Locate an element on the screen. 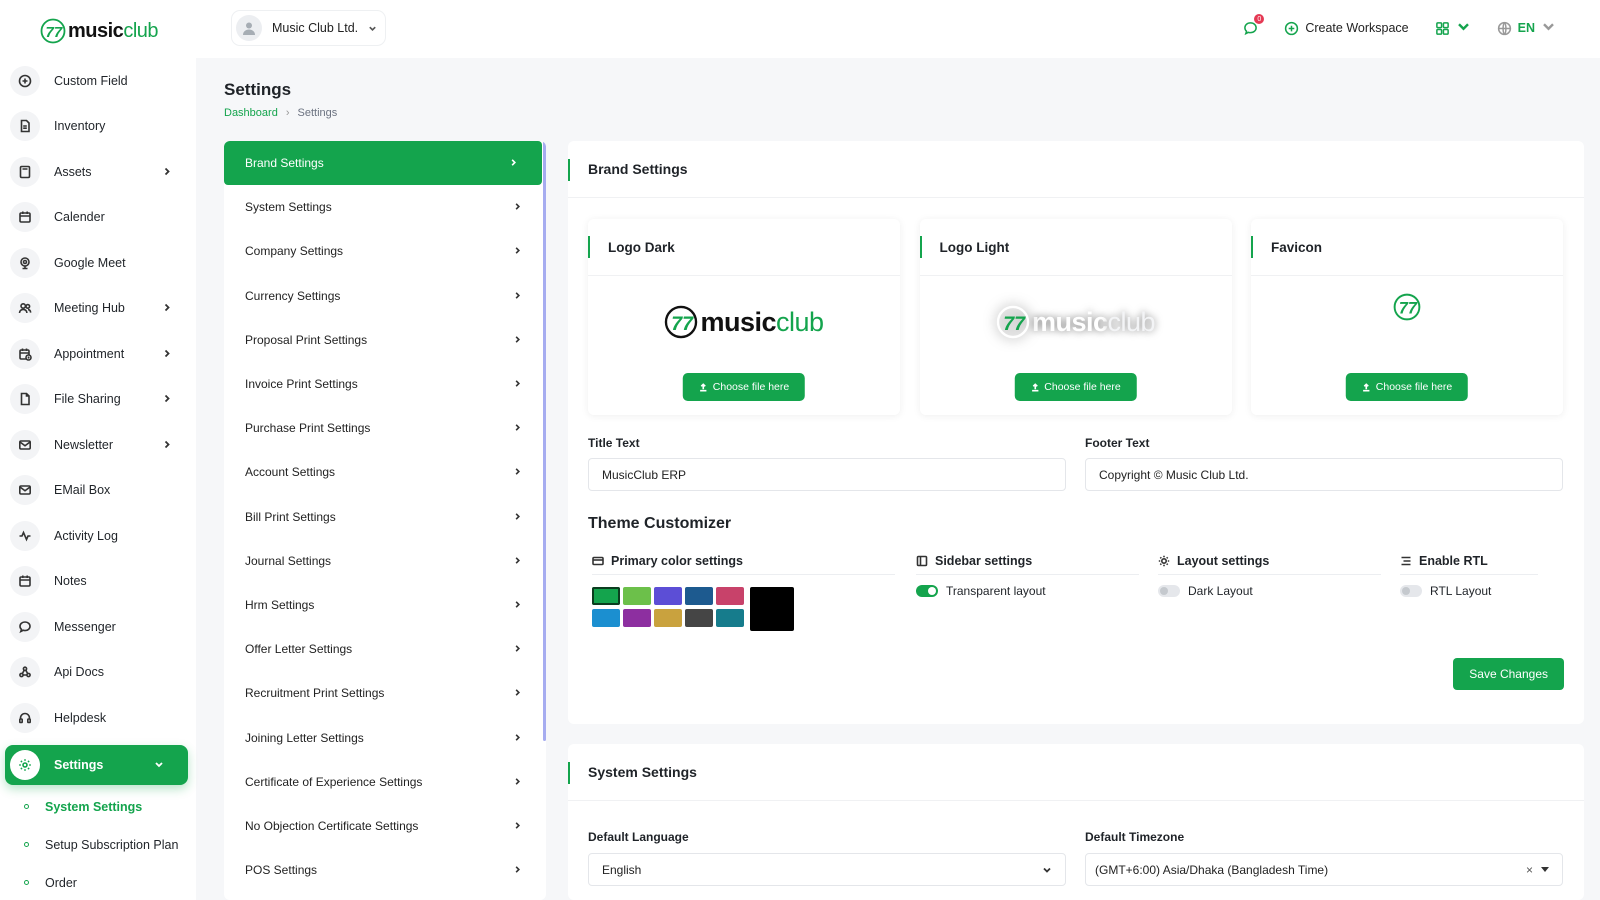 This screenshot has width=1600, height=900. sidebar-item-notes: Notes is located at coordinates (98, 582).